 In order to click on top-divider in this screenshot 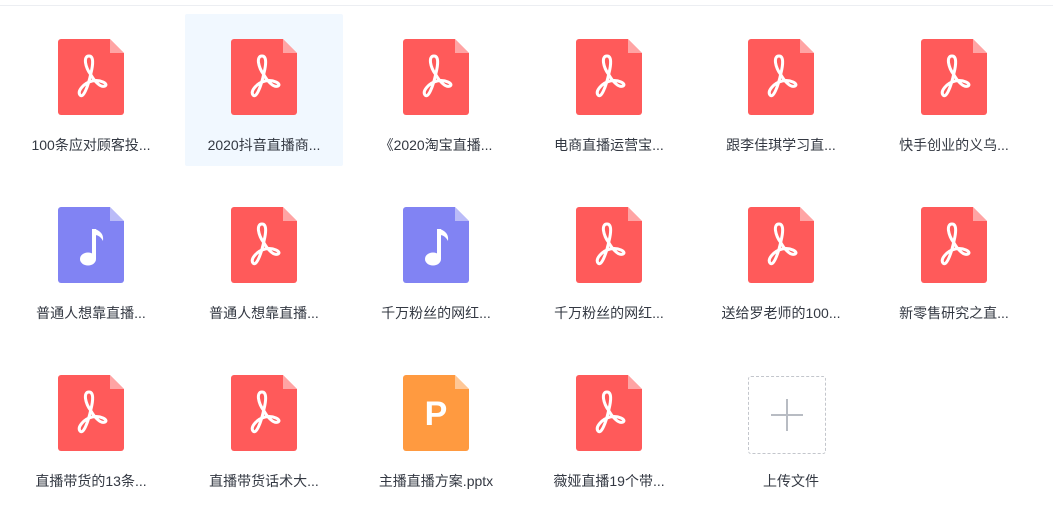, I will do `click(526, 3)`.